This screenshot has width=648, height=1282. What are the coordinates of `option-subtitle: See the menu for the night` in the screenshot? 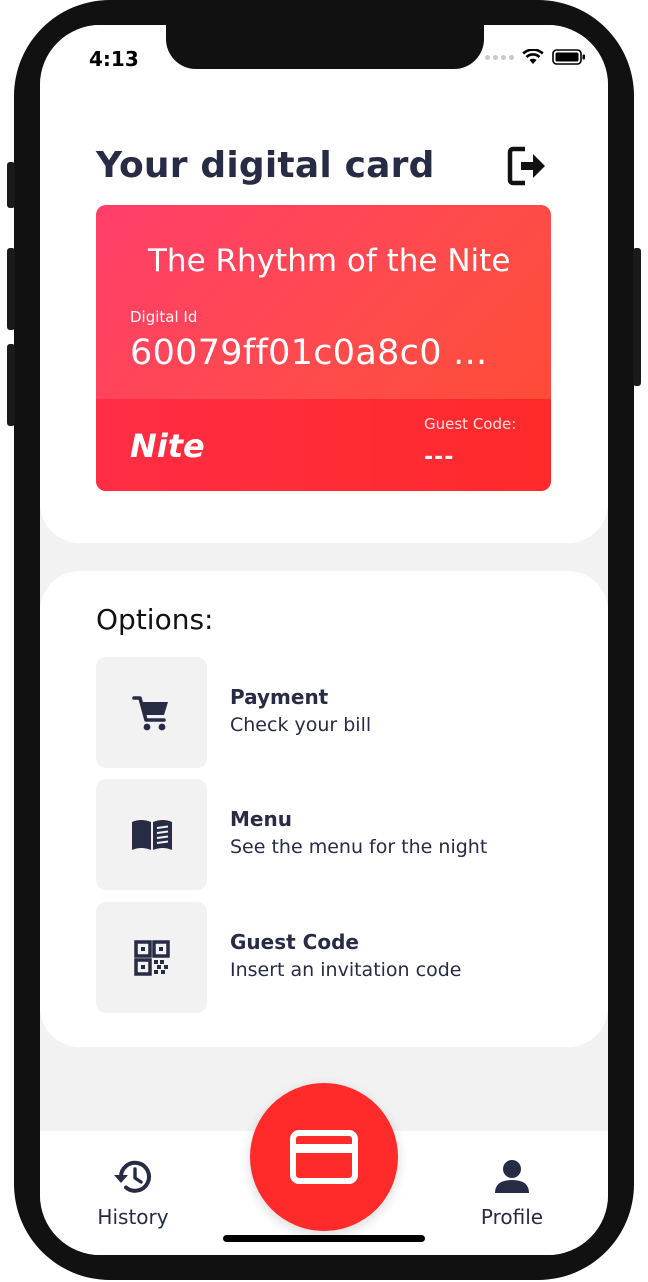 It's located at (359, 847).